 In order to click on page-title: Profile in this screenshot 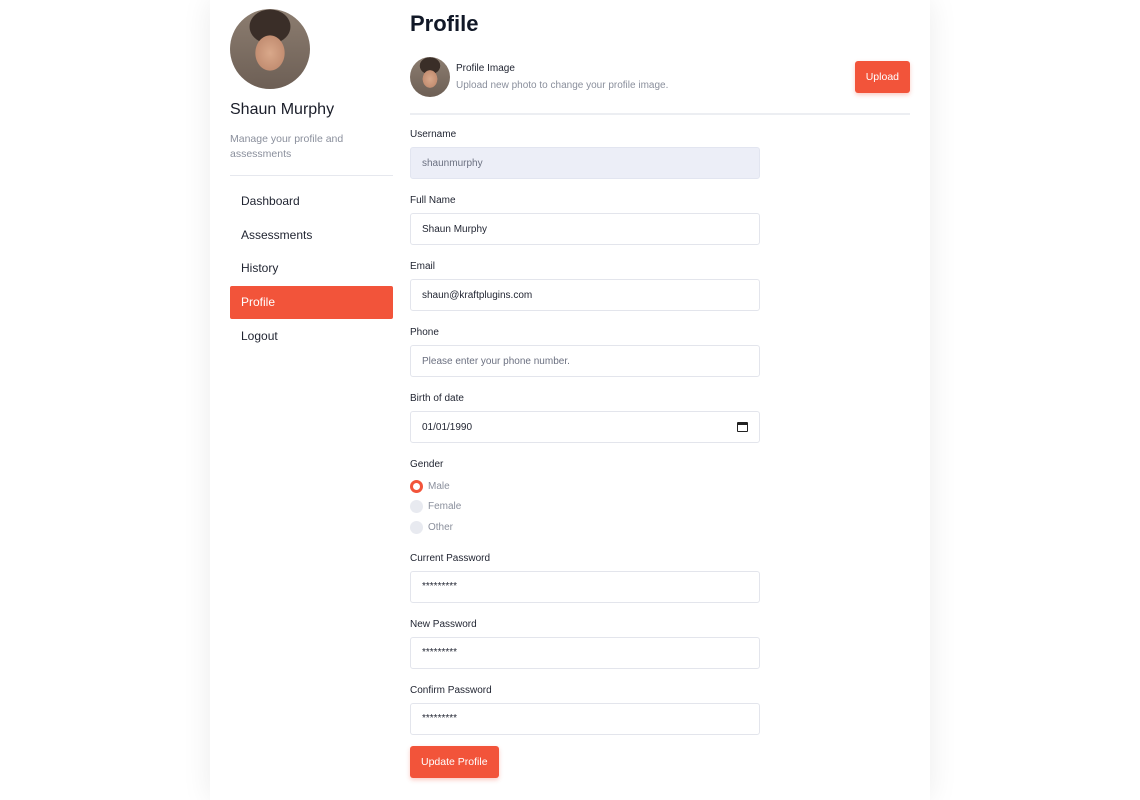, I will do `click(444, 23)`.